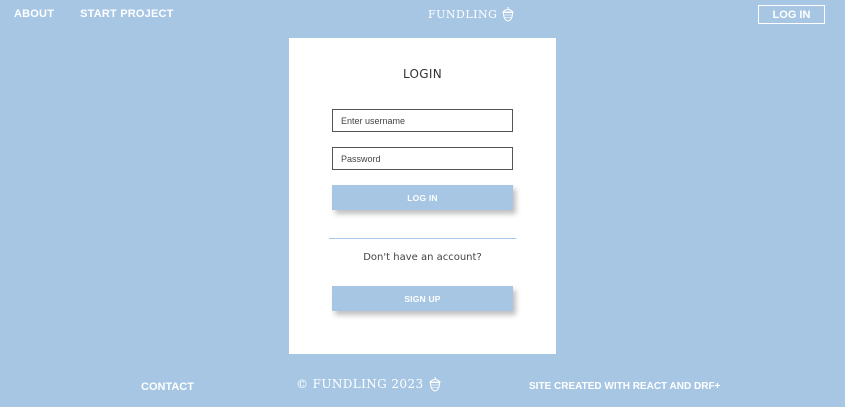  Describe the element at coordinates (463, 14) in the screenshot. I see `brand-name: FUNDLING` at that location.